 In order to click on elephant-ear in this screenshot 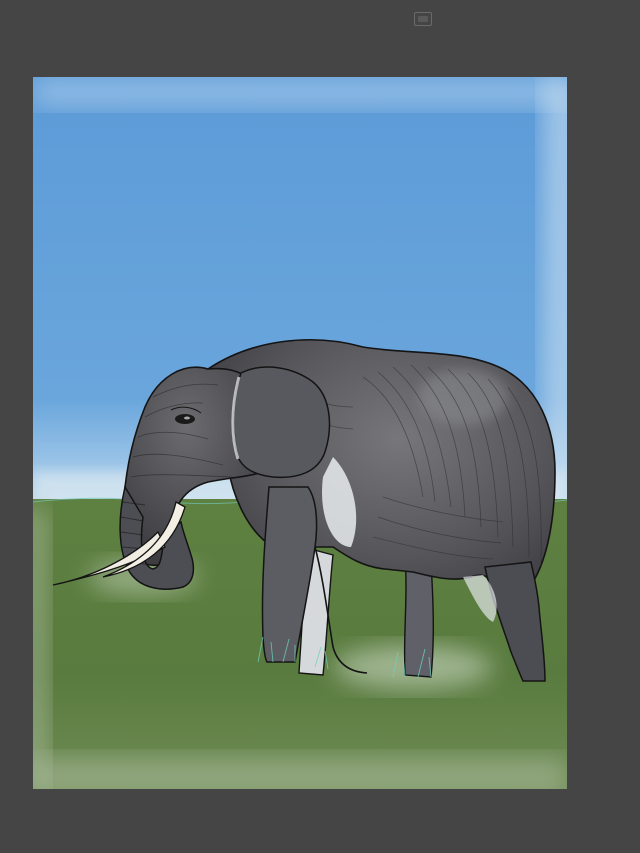, I will do `click(282, 422)`.